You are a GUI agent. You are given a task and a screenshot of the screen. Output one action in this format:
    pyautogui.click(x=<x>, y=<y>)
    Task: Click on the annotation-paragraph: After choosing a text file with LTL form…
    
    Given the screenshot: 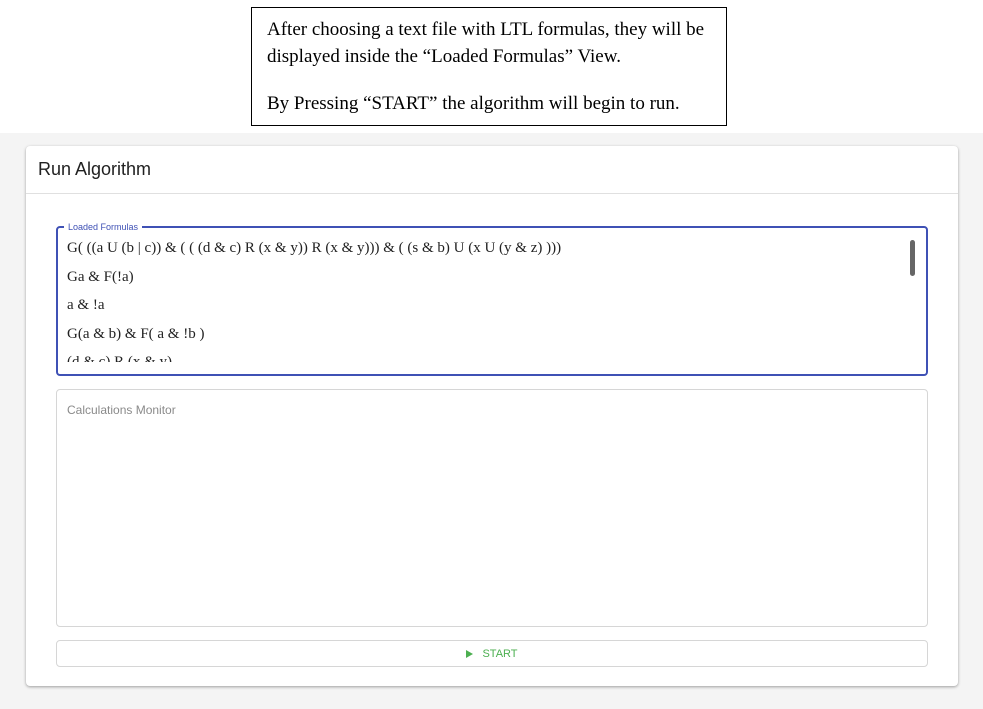 What is the action you would take?
    pyautogui.click(x=486, y=43)
    